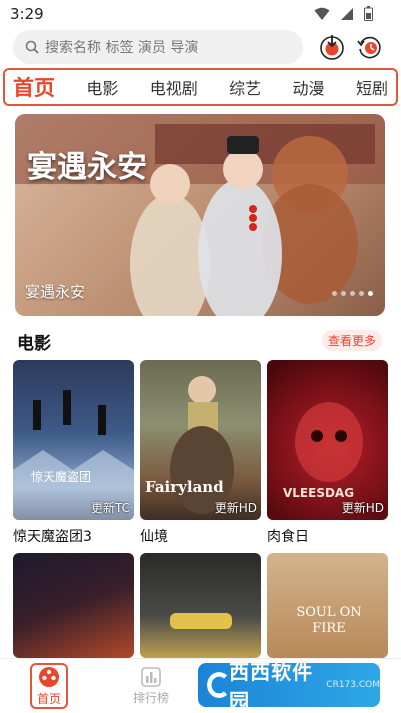  I want to click on ranking-icon, so click(151, 677).